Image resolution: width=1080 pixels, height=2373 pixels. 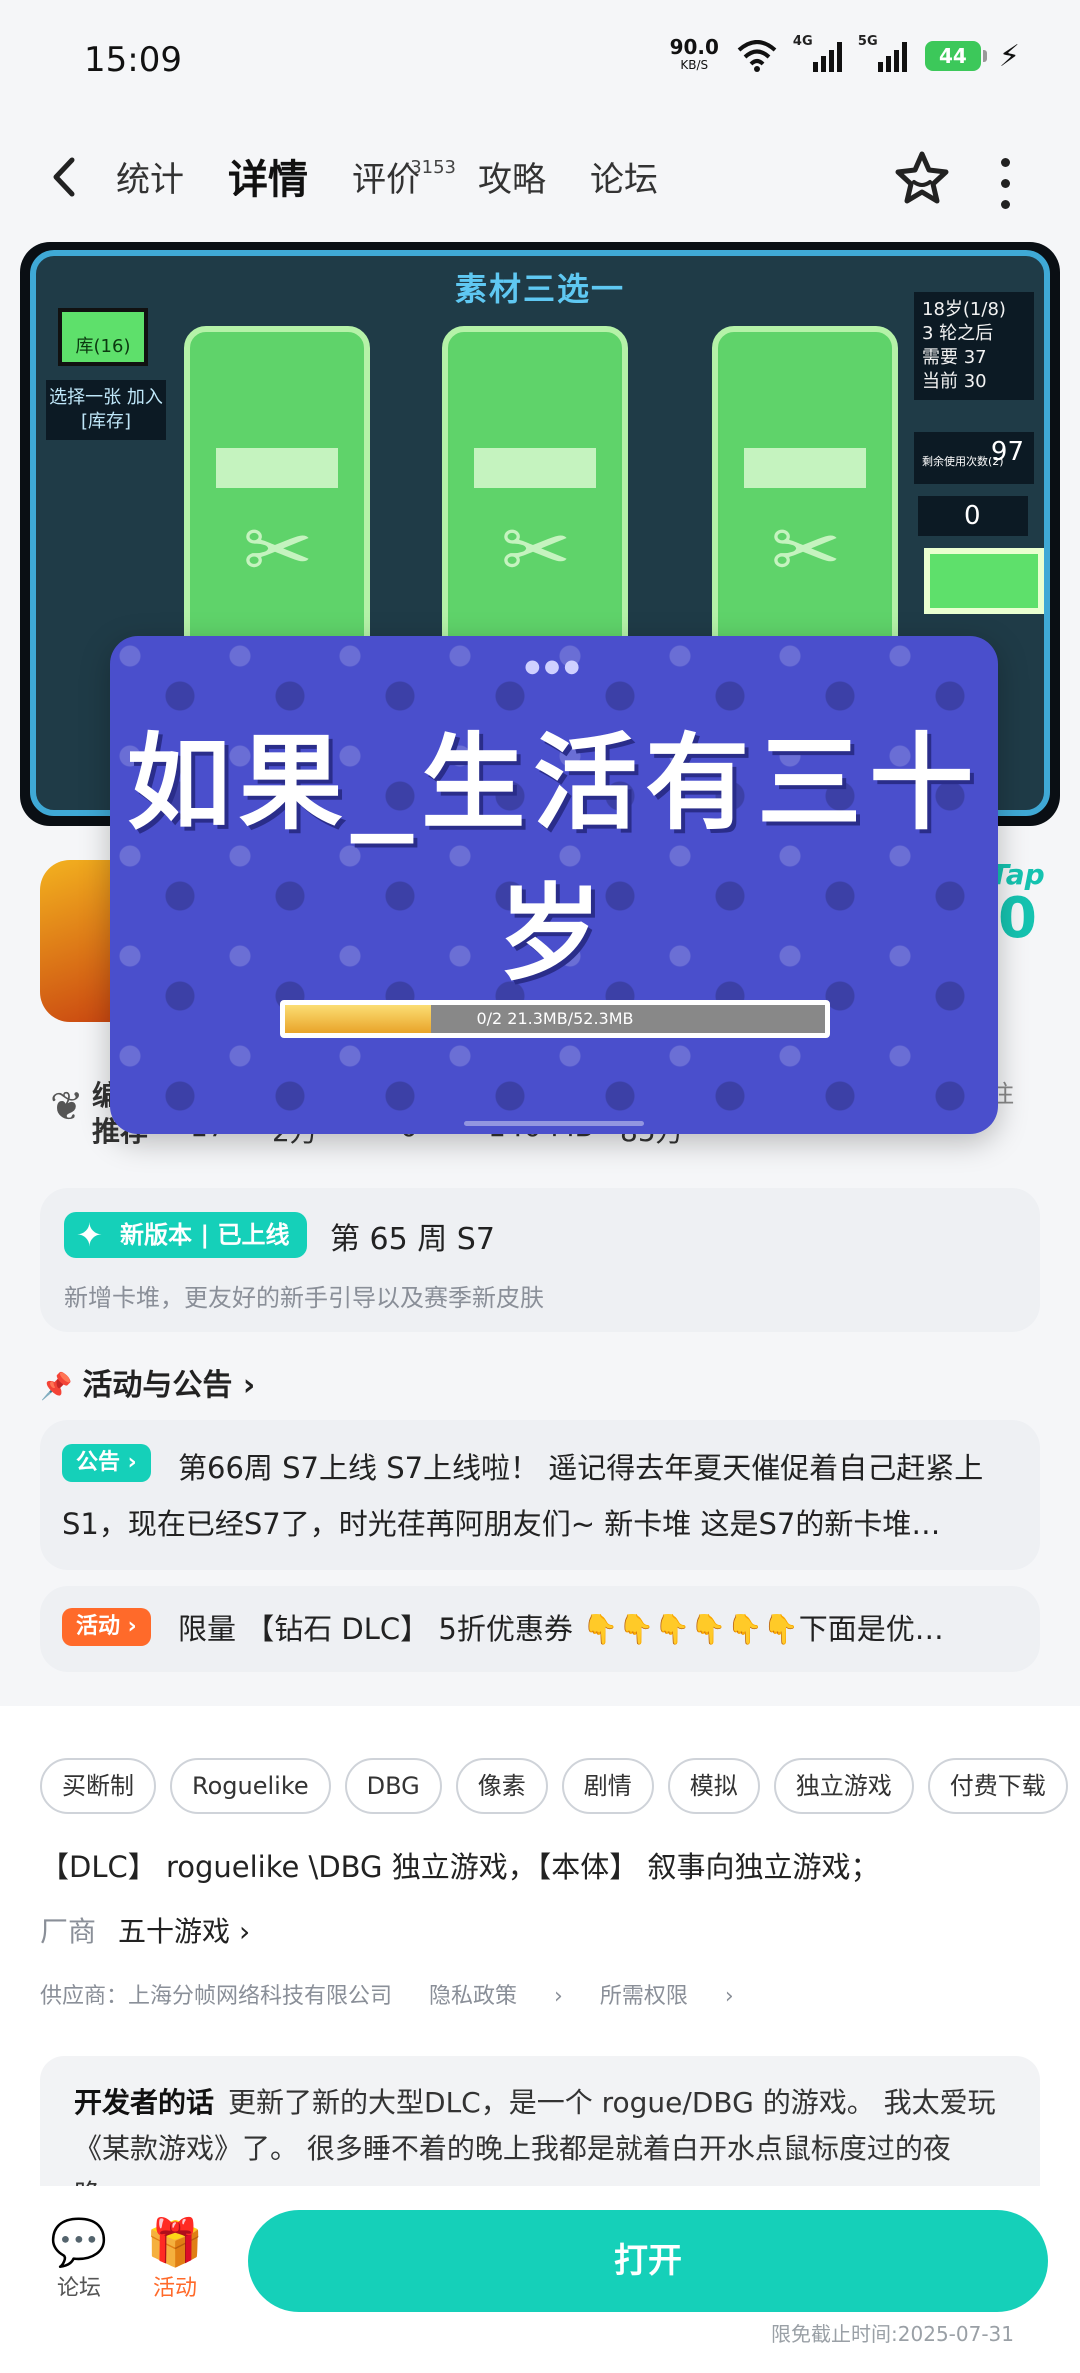 I want to click on permissions-link: 所需权限 ›, so click(x=667, y=1996).